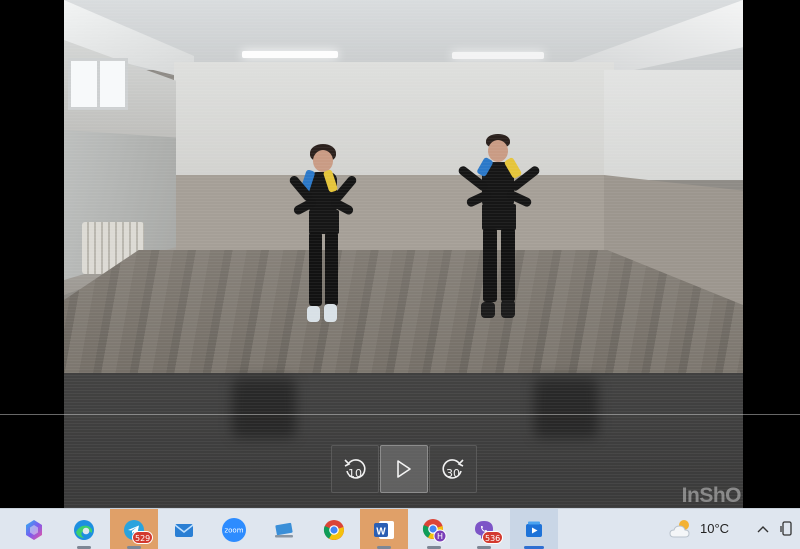 This screenshot has width=800, height=549. I want to click on word-icon: W, so click(384, 529).